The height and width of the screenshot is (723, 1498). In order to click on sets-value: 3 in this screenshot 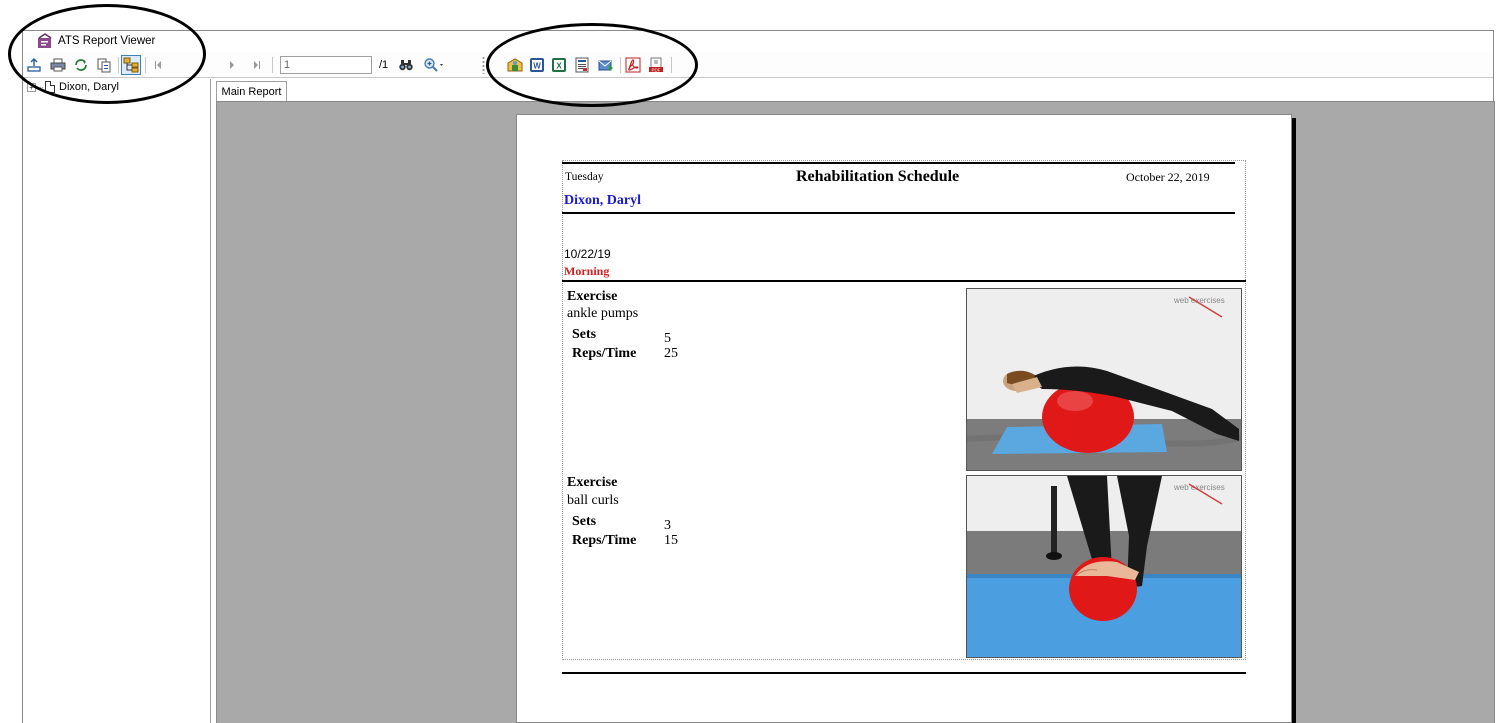, I will do `click(667, 525)`.